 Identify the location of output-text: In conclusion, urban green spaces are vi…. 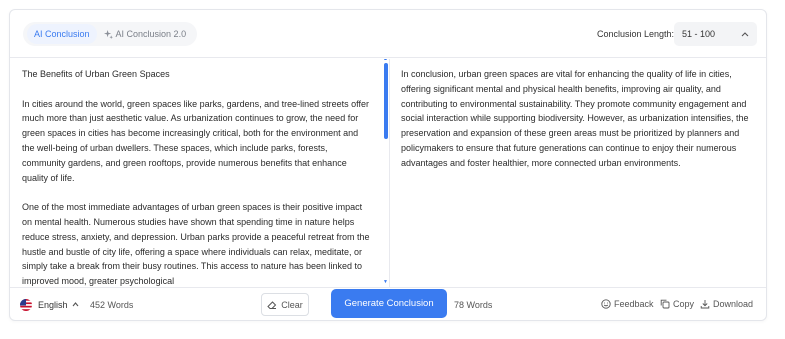
(575, 118).